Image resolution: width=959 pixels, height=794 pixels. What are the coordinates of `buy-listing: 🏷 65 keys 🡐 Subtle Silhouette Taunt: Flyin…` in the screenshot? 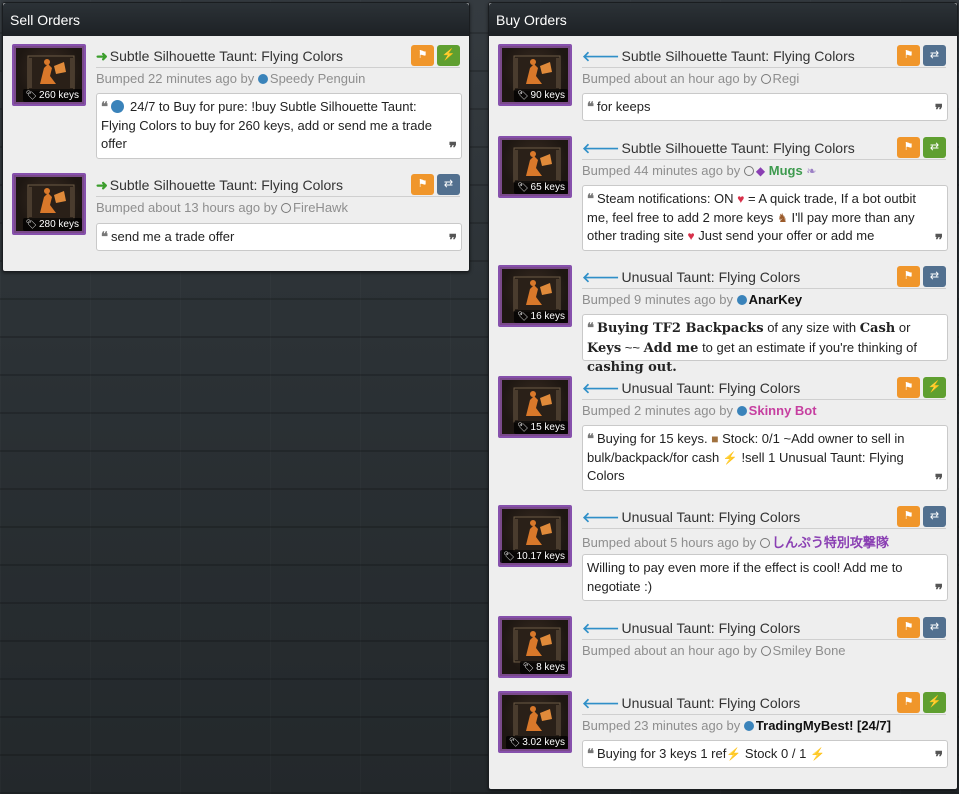 It's located at (723, 193).